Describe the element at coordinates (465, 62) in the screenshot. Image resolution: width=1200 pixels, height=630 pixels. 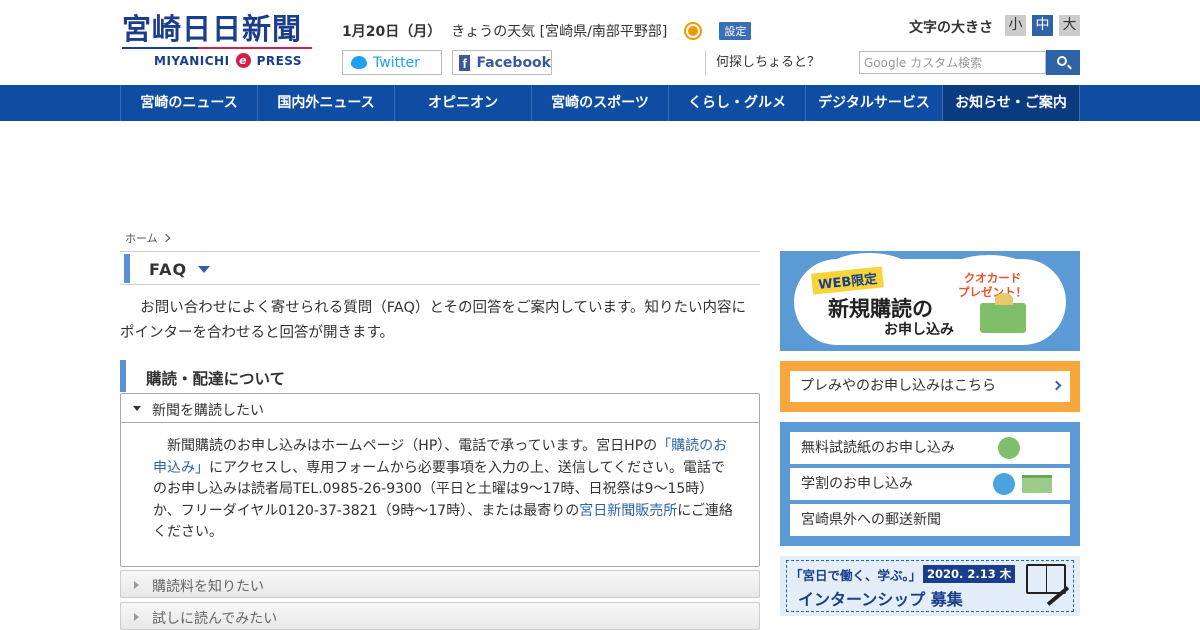
I see `facebook-icon: f` at that location.